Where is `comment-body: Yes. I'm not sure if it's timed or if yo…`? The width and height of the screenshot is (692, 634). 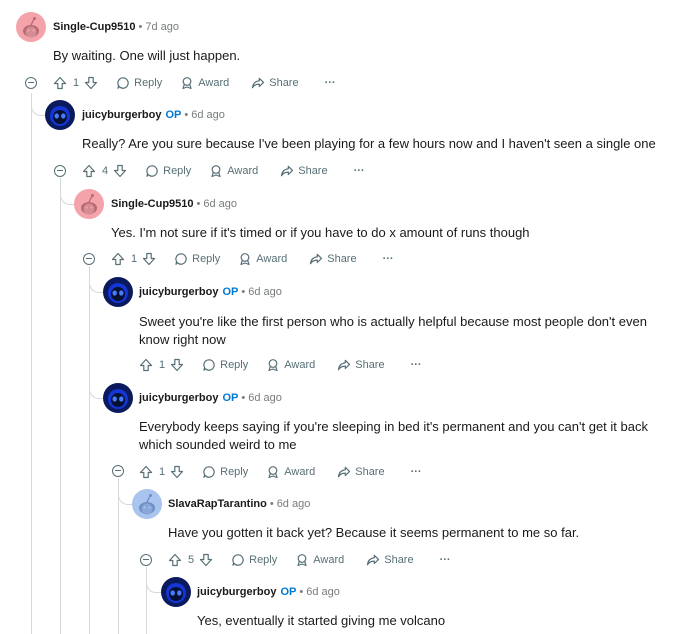 comment-body: Yes. I'm not sure if it's timed or if yo… is located at coordinates (320, 232).